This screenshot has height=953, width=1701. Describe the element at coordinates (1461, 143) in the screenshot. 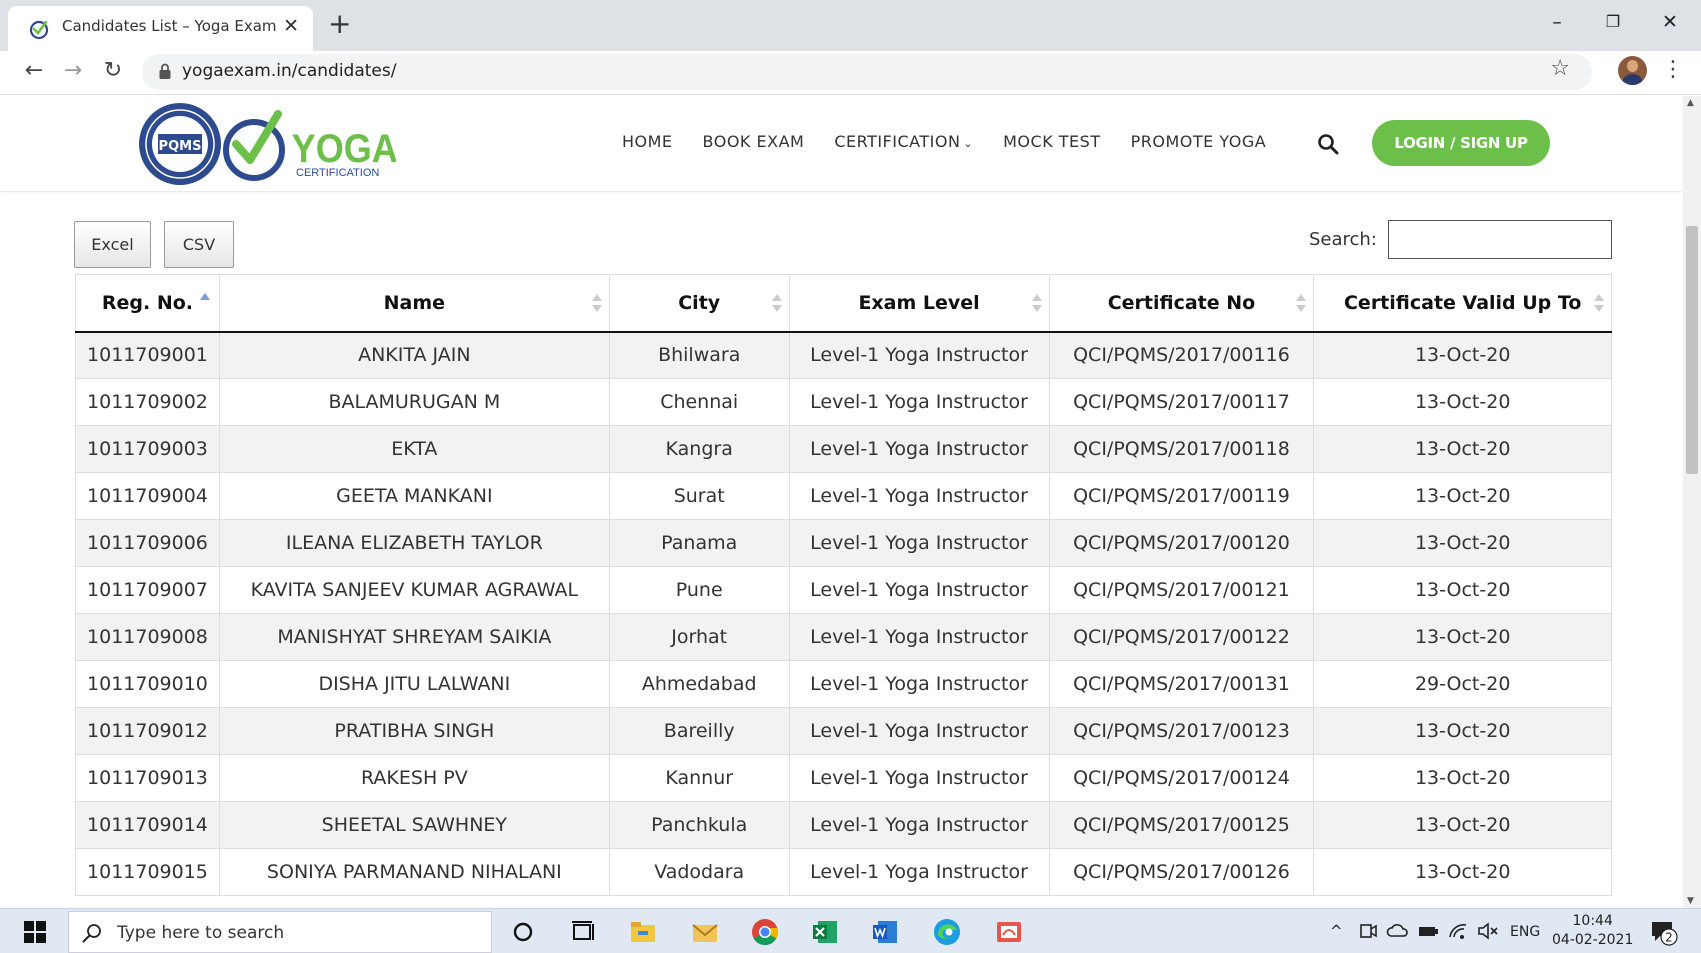

I see `login-signup-button: LOGIN / SIGN UP` at that location.